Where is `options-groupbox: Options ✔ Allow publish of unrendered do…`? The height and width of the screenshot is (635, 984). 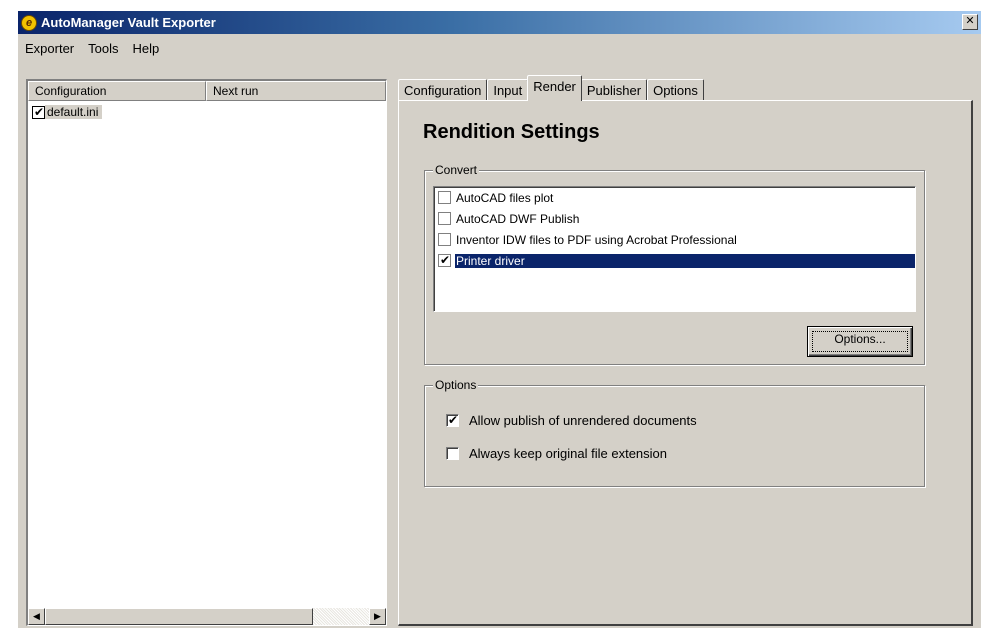
options-groupbox: Options ✔ Allow publish of unrendered do… is located at coordinates (674, 432).